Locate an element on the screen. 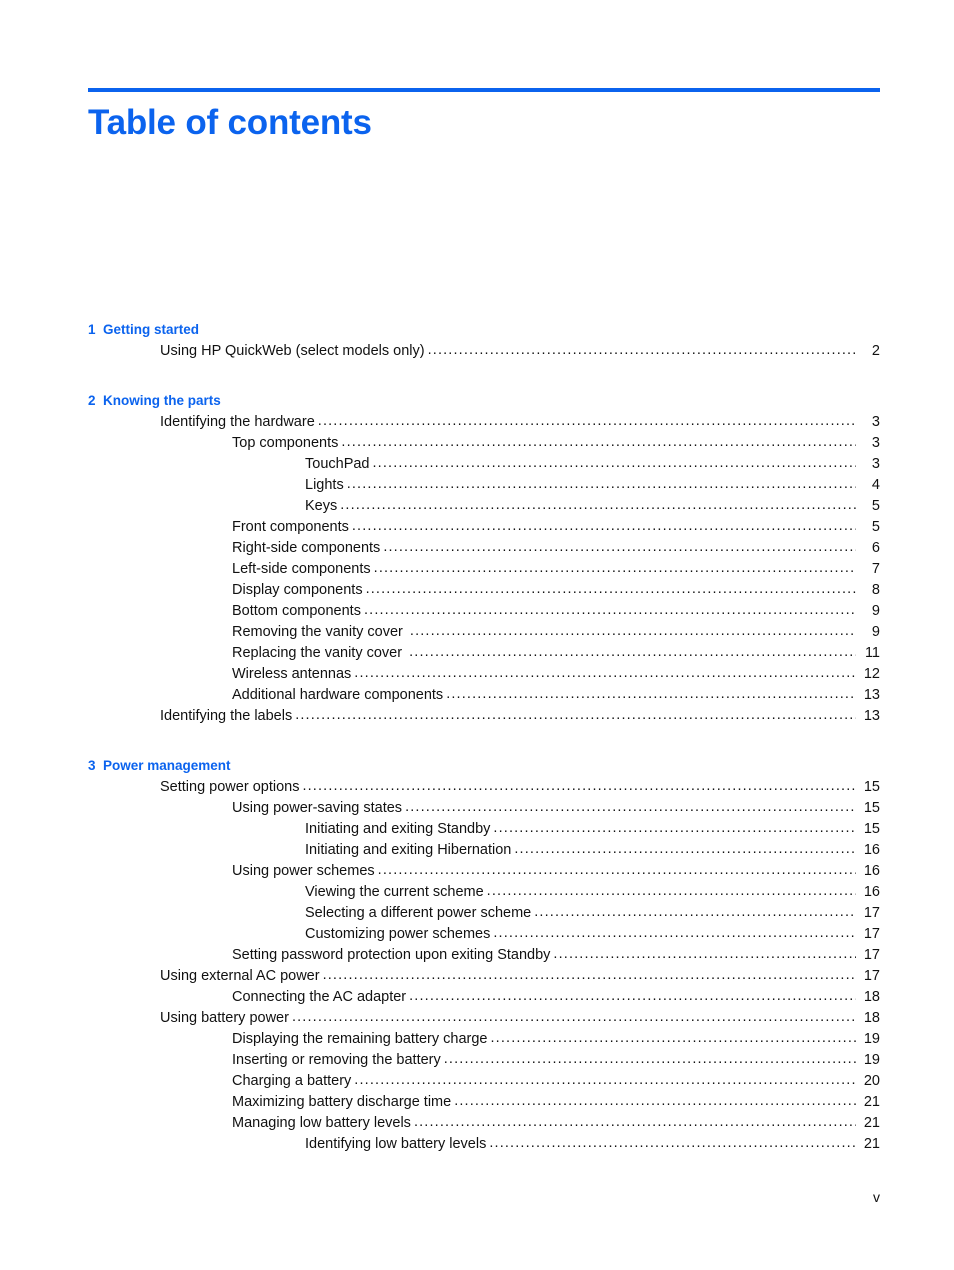  footer-page-number: v is located at coordinates (876, 1197).